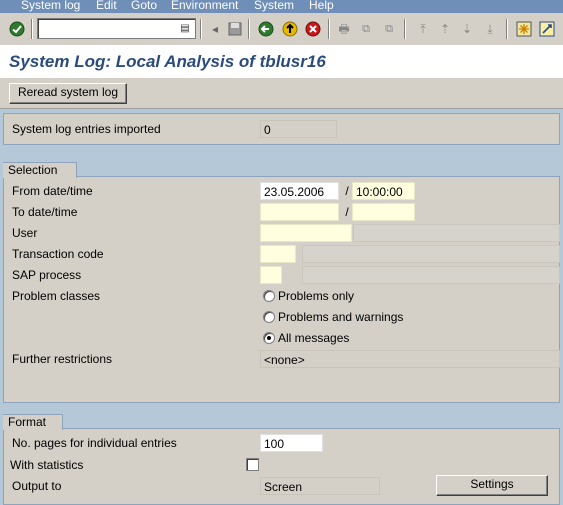 The image size is (563, 505). I want to click on command-history-icon: ▤, so click(185, 28).